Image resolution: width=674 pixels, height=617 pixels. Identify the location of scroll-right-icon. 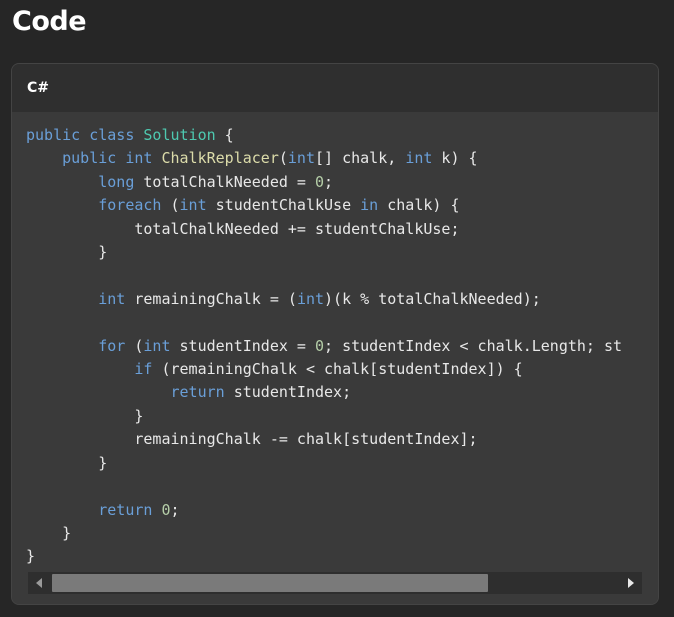
(631, 583).